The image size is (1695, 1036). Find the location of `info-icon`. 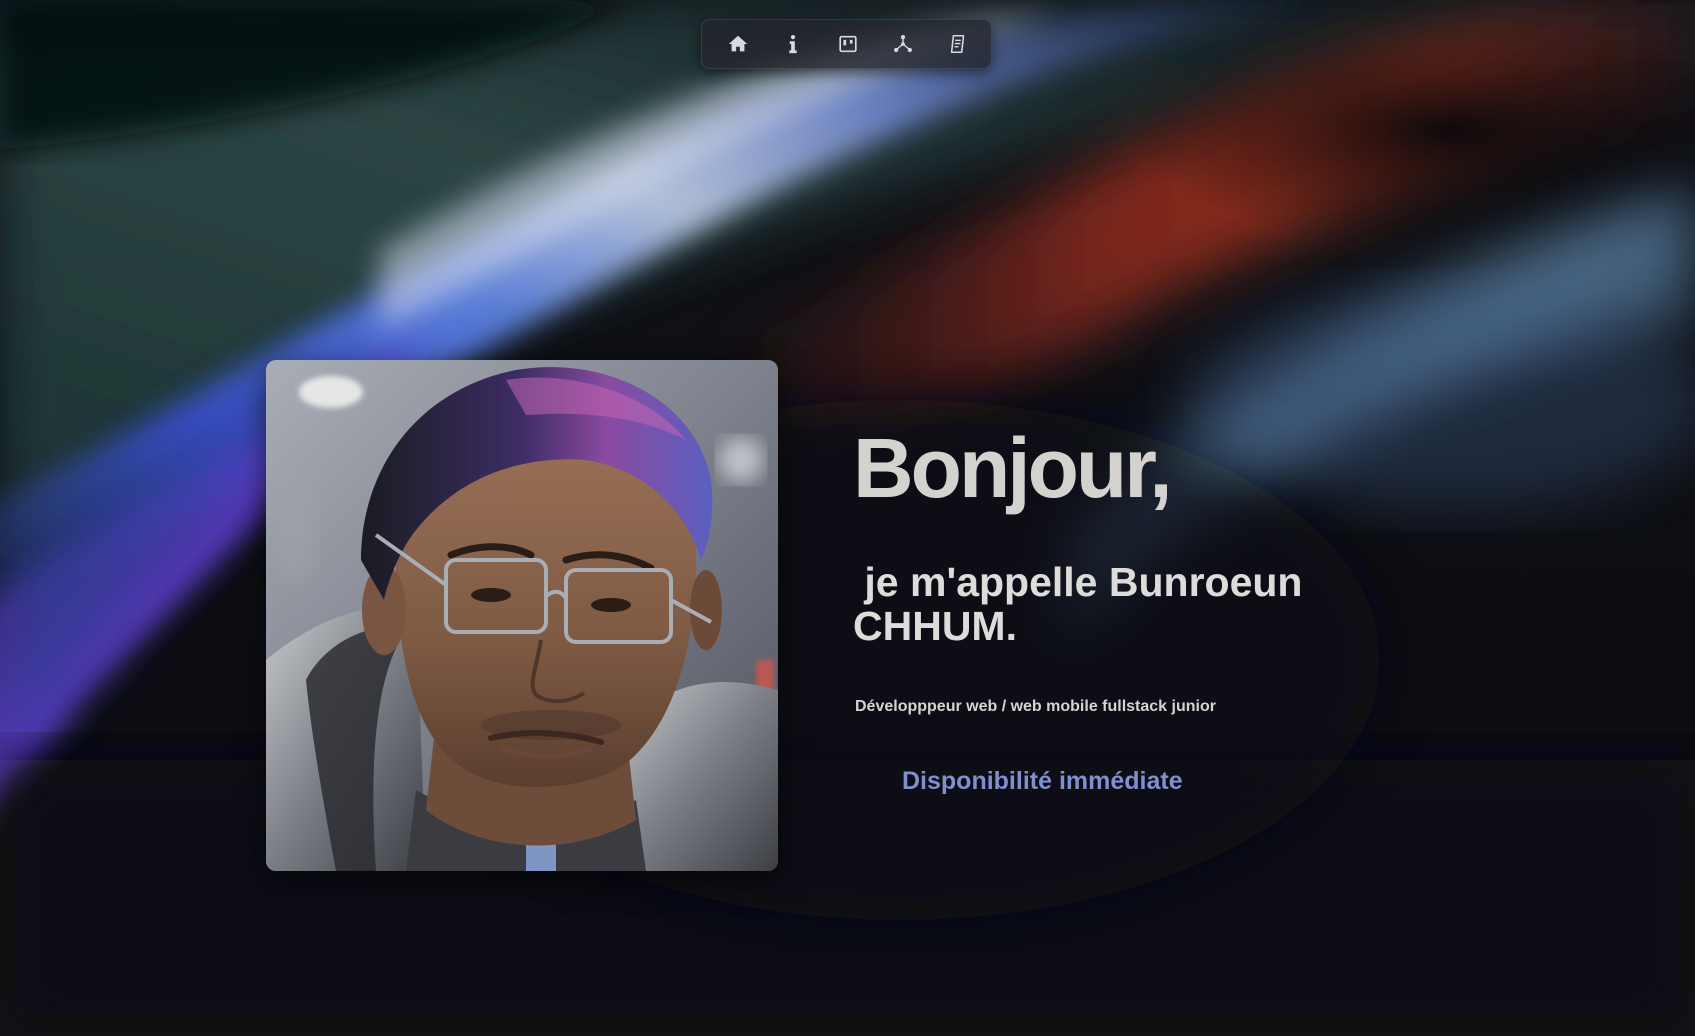

info-icon is located at coordinates (793, 44).